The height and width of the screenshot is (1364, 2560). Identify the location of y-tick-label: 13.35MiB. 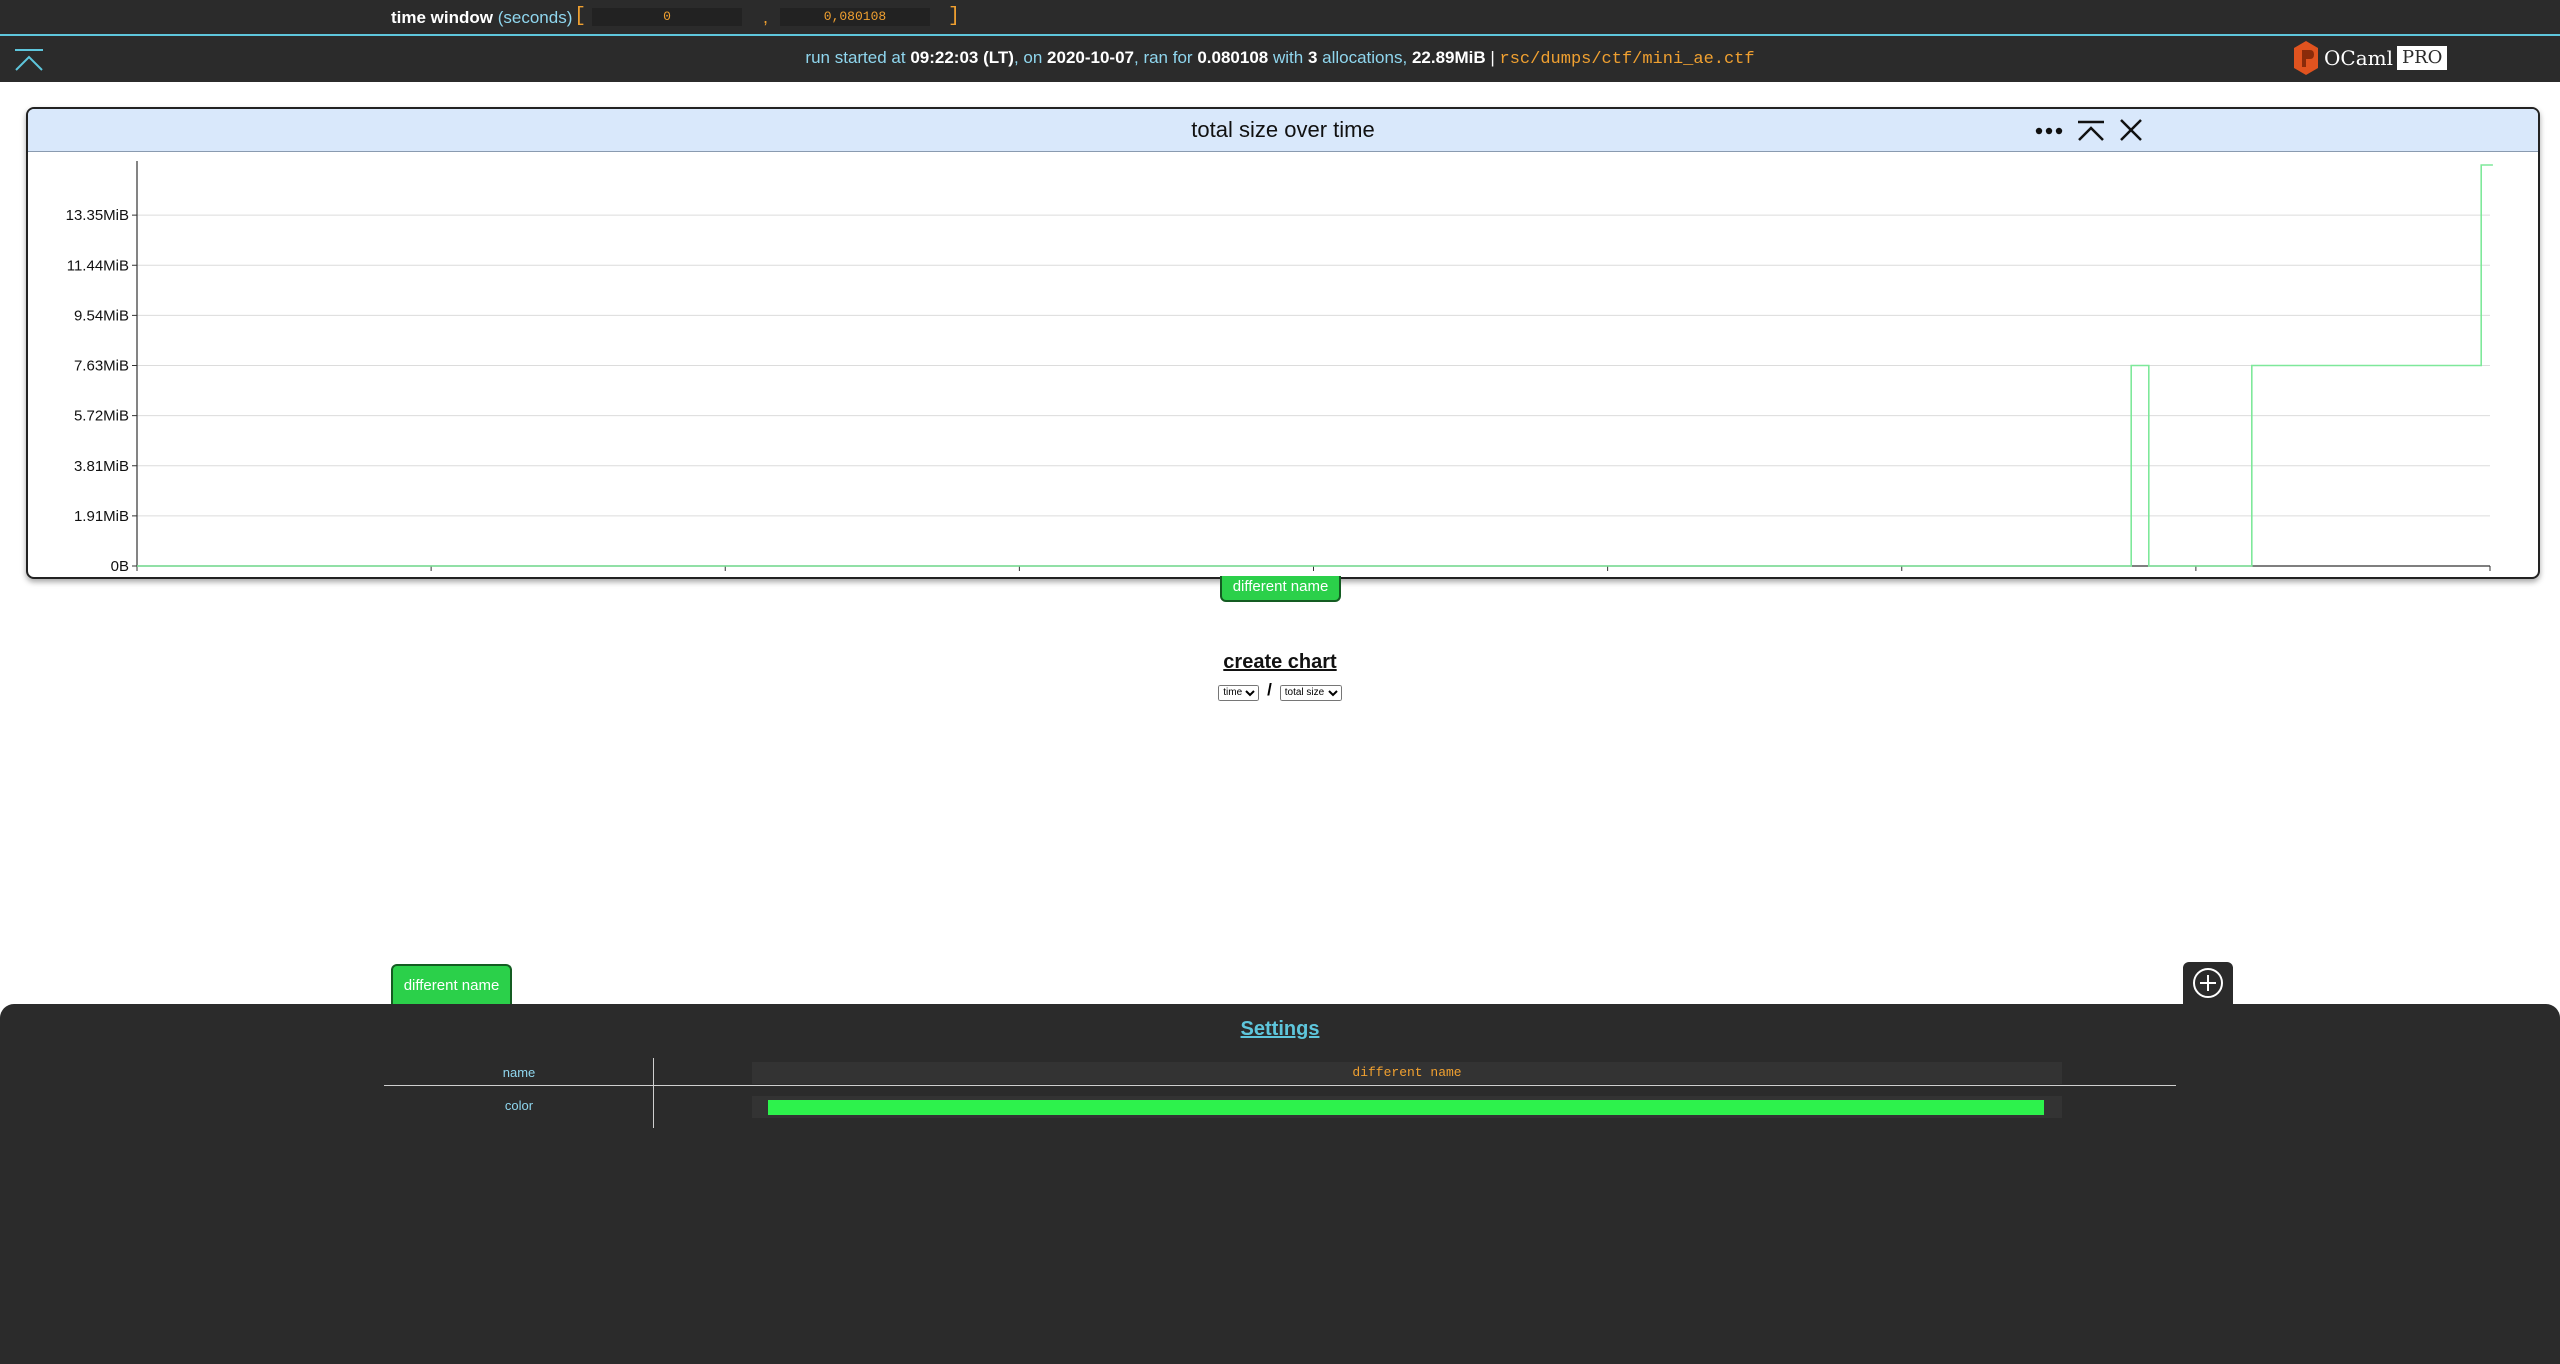
(97, 215).